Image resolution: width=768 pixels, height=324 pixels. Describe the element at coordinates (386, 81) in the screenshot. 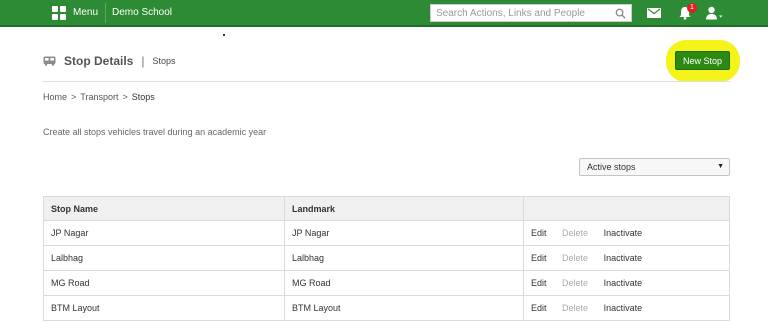

I see `header-divider` at that location.